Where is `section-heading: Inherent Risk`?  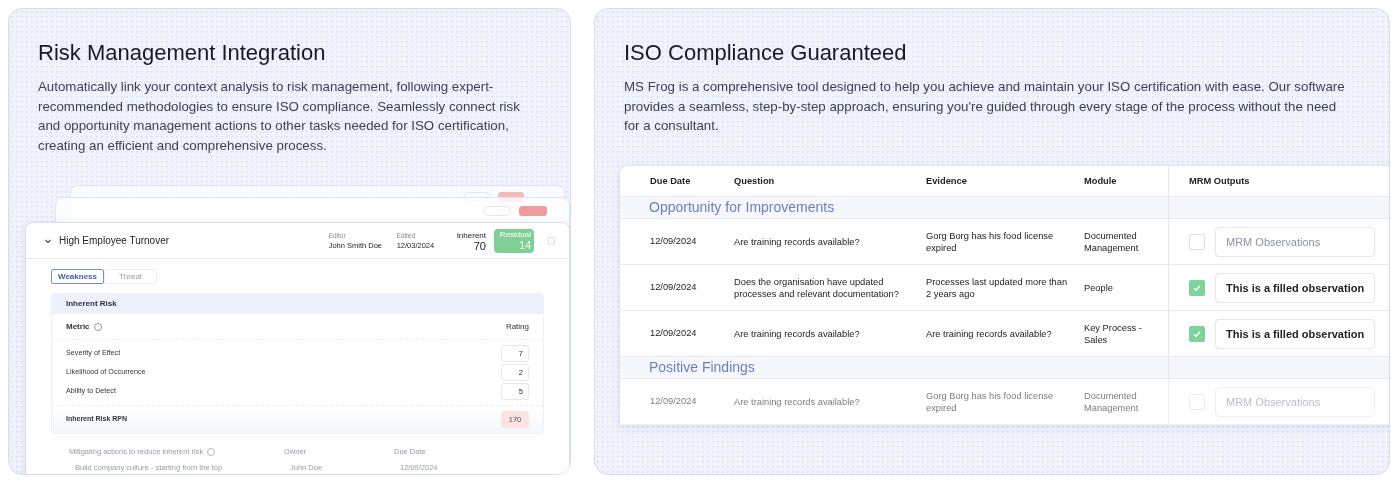
section-heading: Inherent Risk is located at coordinates (91, 304).